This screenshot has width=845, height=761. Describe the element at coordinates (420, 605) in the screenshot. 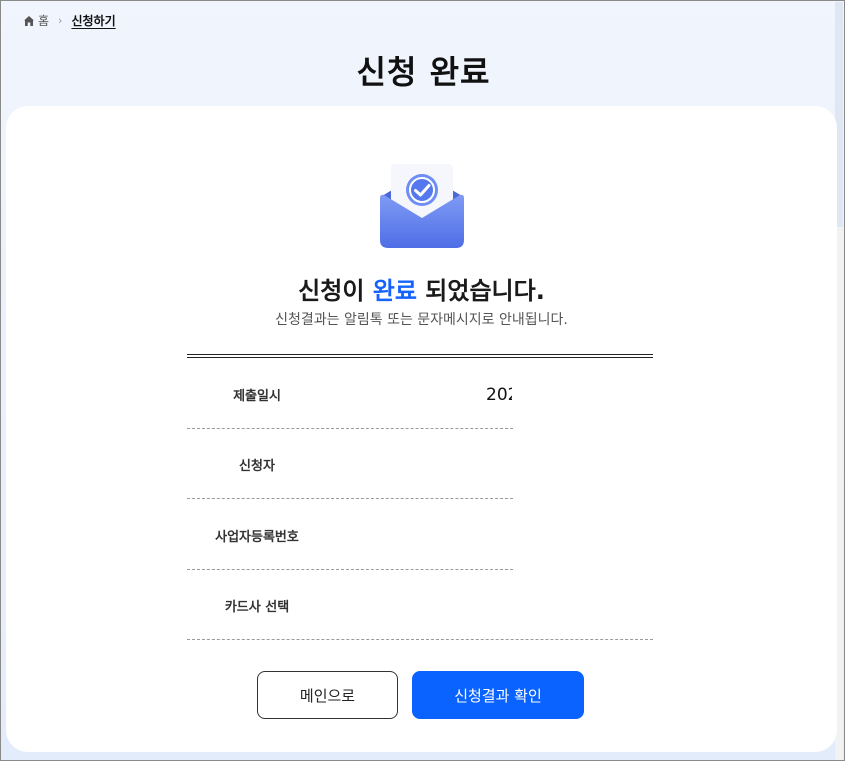

I see `detail-row-card-company: 카드사 선택` at that location.